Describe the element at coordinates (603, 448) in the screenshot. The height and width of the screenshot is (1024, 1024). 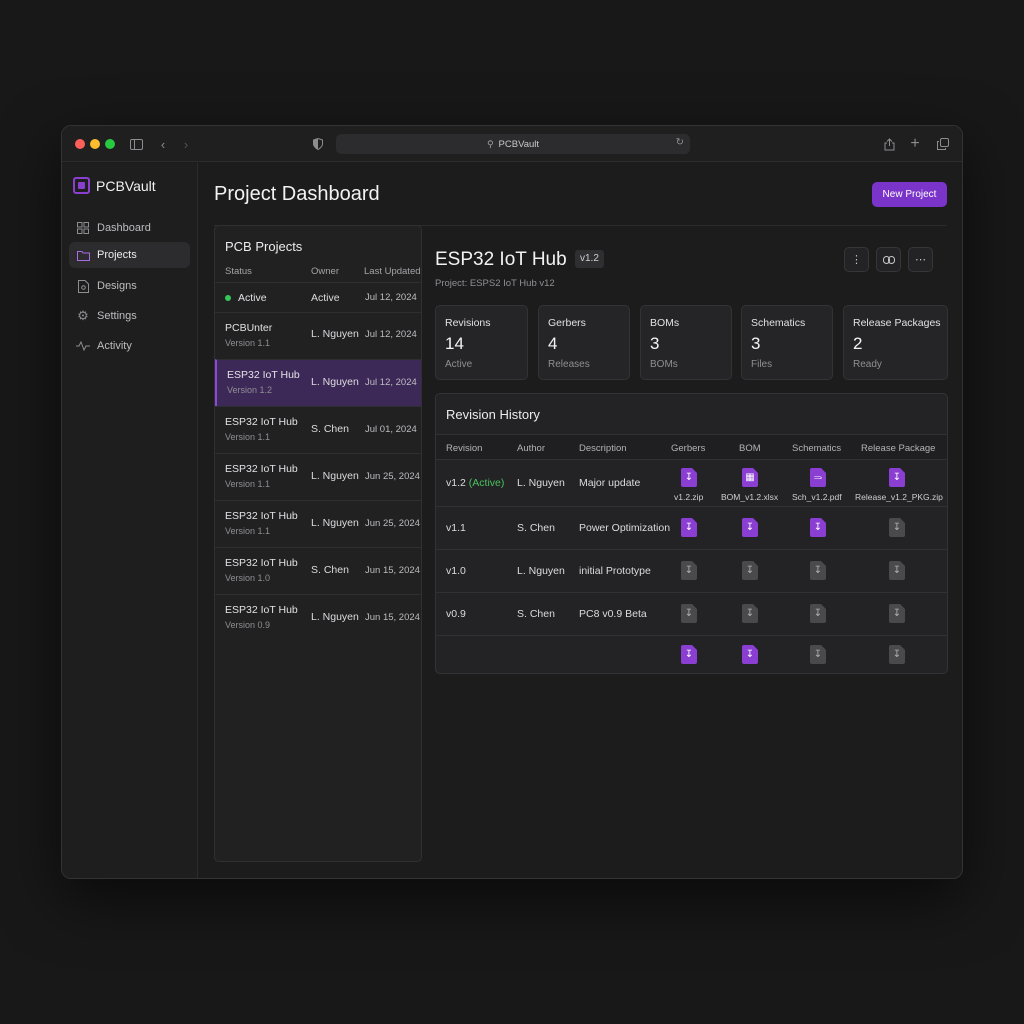
I see `column-header-description: Description` at that location.